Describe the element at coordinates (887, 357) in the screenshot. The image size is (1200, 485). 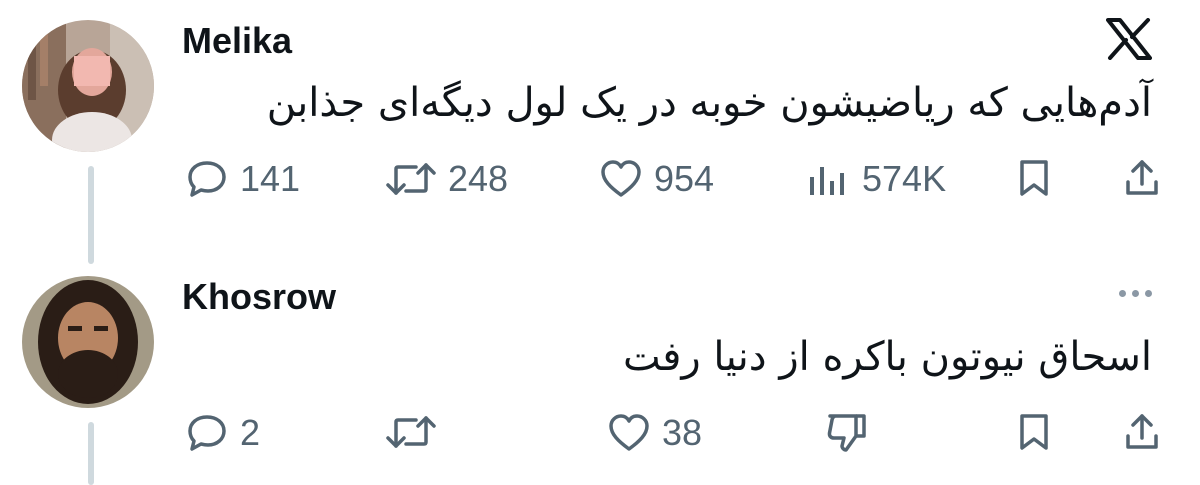
I see `tweet-text: اسحاق نیوتون باکره از دنیا رفت` at that location.